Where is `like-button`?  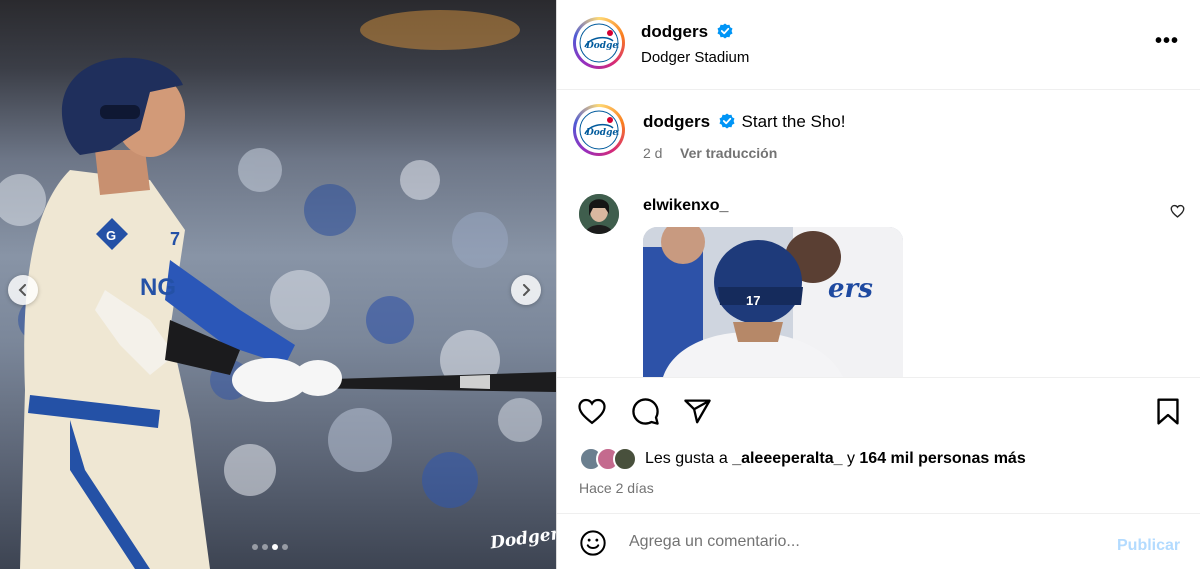
like-button is located at coordinates (592, 413).